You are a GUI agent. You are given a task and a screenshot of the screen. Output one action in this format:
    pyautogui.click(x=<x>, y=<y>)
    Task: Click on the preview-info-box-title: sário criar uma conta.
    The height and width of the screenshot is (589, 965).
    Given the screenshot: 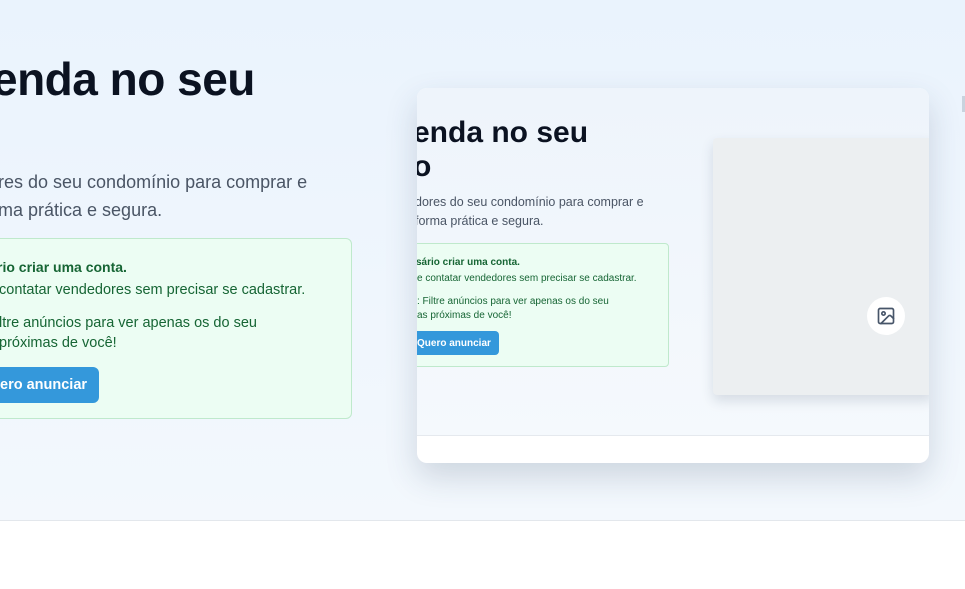 What is the action you would take?
    pyautogui.click(x=468, y=262)
    